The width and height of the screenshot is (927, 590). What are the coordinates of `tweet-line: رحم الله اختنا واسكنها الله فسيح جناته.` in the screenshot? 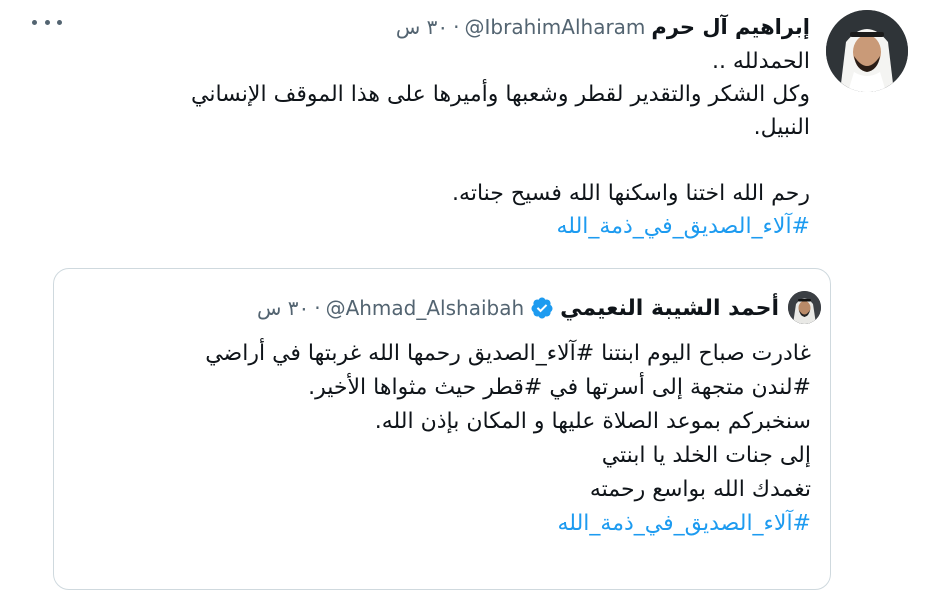 It's located at (631, 193).